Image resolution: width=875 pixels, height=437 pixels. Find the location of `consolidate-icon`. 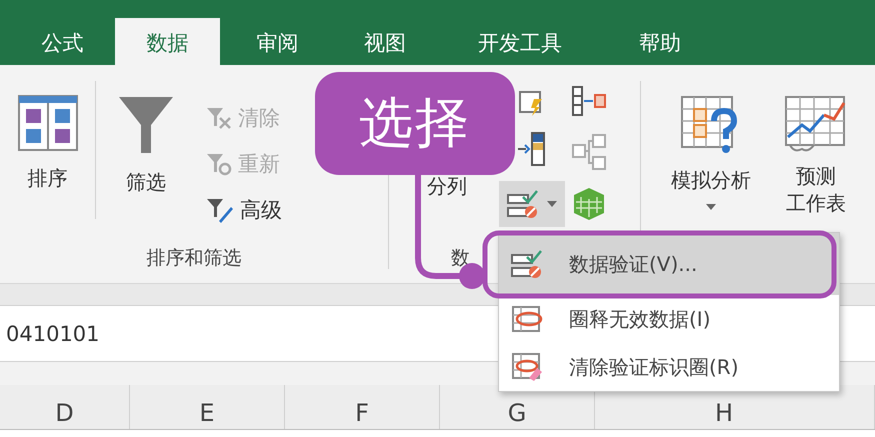

consolidate-icon is located at coordinates (589, 101).